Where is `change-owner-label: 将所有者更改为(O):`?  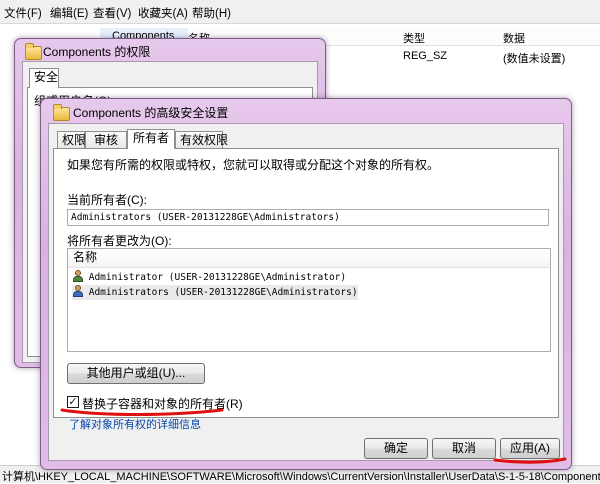
change-owner-label: 将所有者更改为(O): is located at coordinates (119, 241).